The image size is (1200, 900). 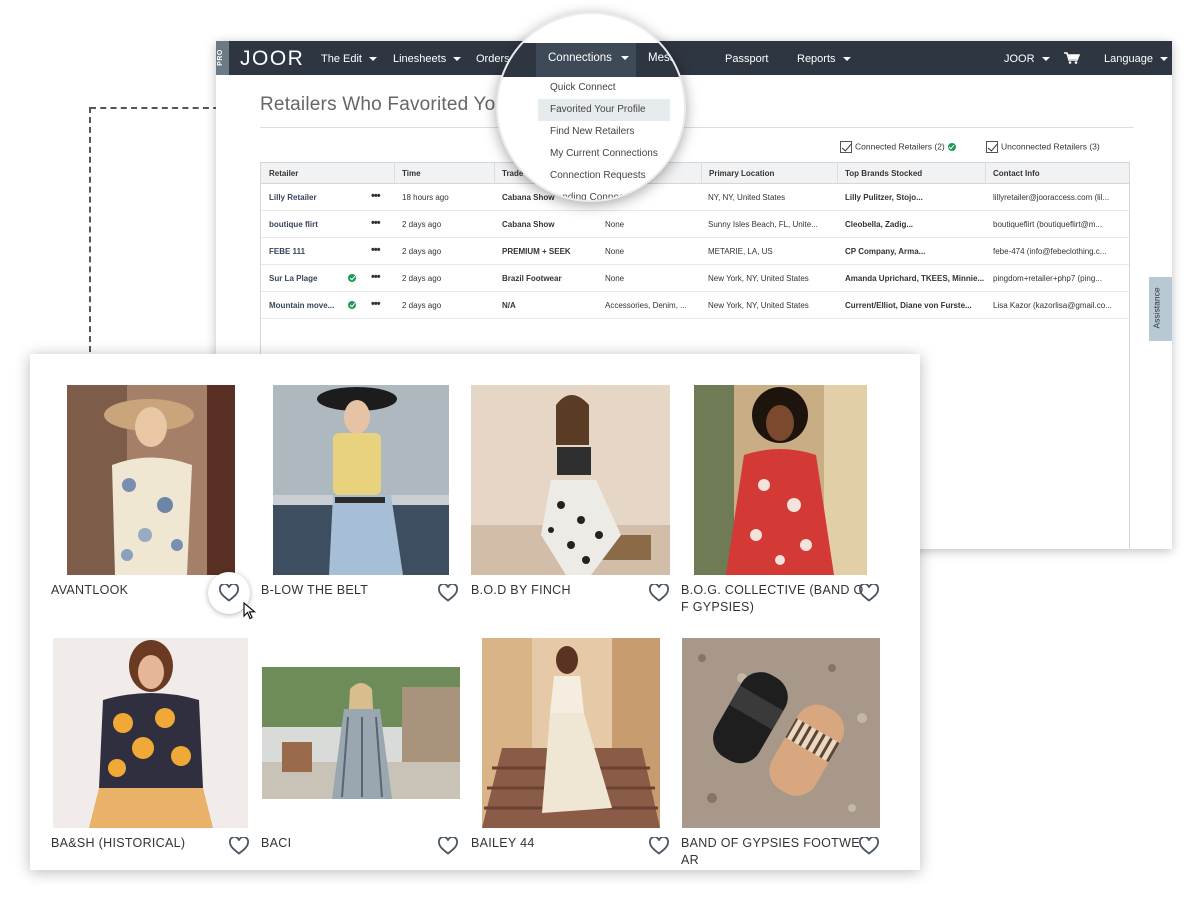 What do you see at coordinates (89, 590) in the screenshot?
I see `brand-name: AVANTLOOK` at bounding box center [89, 590].